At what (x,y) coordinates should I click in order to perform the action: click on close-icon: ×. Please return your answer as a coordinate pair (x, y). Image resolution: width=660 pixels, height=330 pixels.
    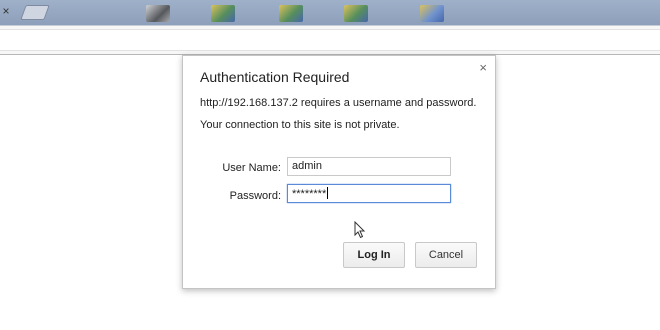
    Looking at the image, I should click on (483, 68).